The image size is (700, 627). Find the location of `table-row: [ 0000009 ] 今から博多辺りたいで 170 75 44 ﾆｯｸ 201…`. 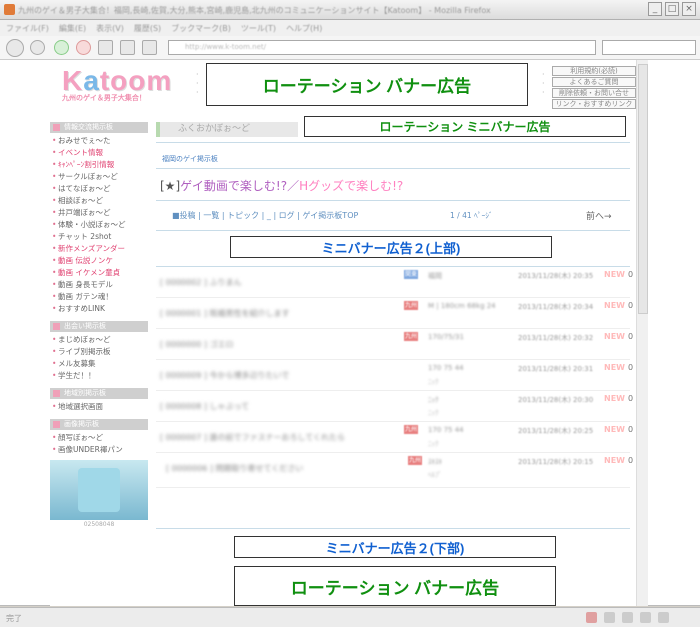

table-row: [ 0000009 ] 今から博多辺りたいで 170 75 44 ﾆｯｸ 201… is located at coordinates (394, 376).